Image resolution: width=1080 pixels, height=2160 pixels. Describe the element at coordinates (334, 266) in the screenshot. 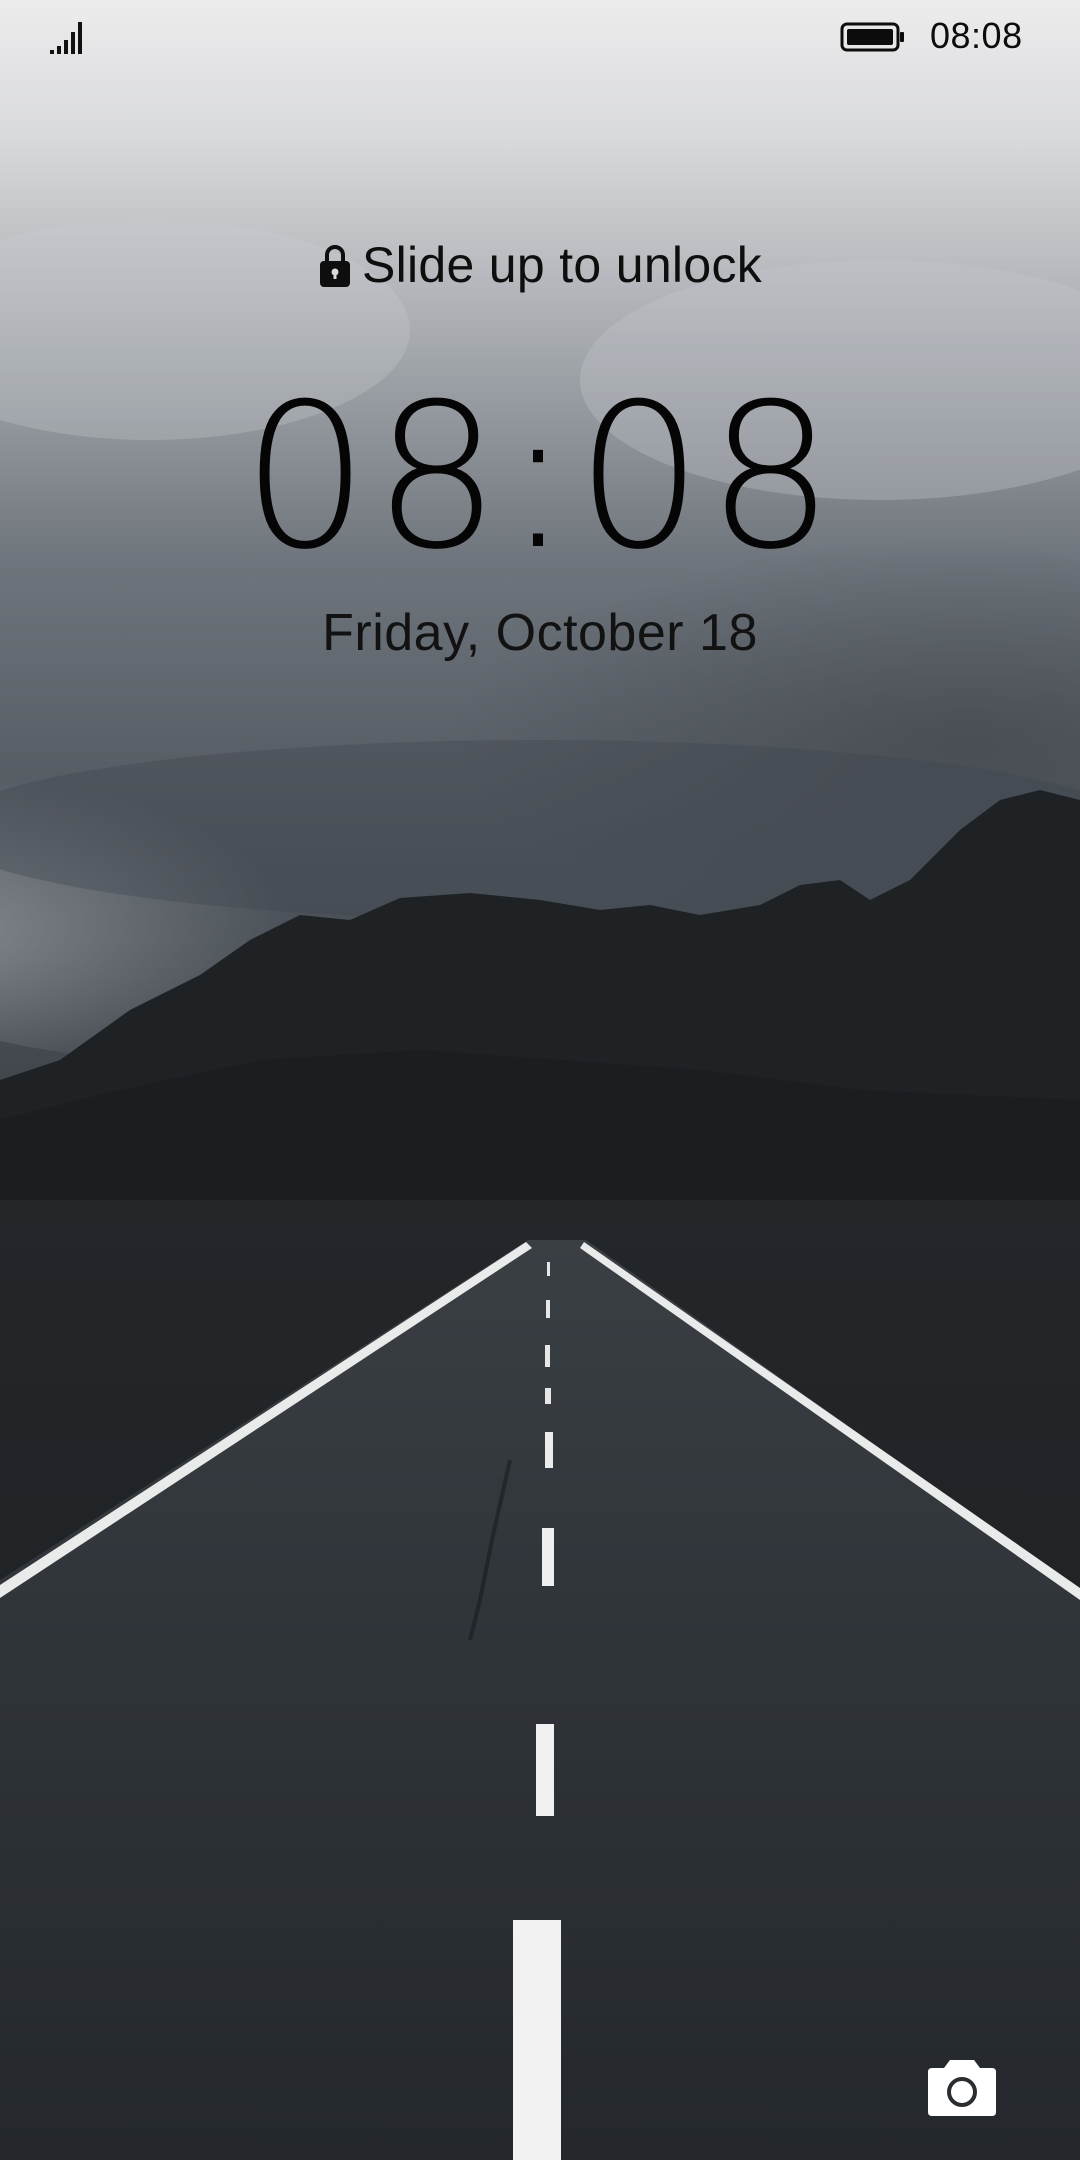

I see `lock-icon` at that location.